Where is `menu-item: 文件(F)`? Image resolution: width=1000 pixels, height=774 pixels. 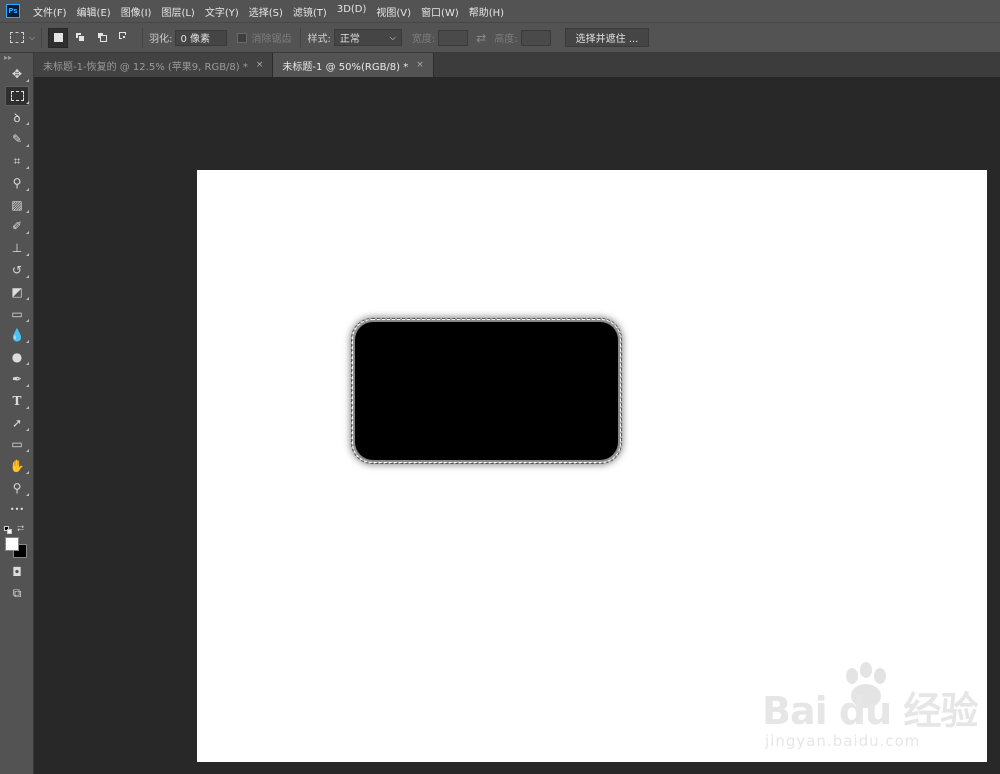
menu-item: 文件(F) is located at coordinates (50, 11).